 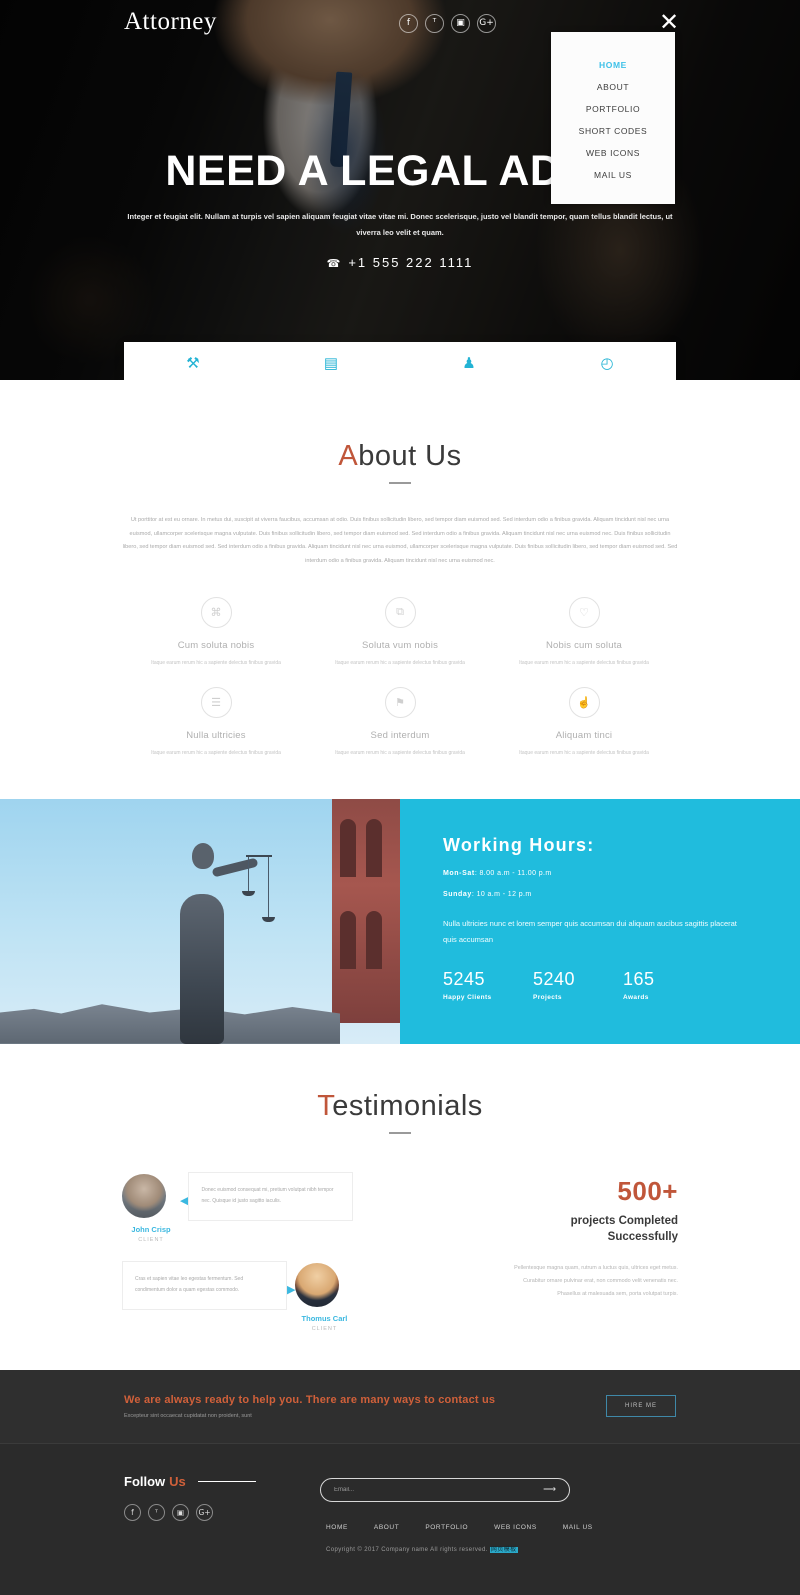 I want to click on hours-mon-sat-value: : 8.00 a.m - 11.00 p.m, so click(x=513, y=873).